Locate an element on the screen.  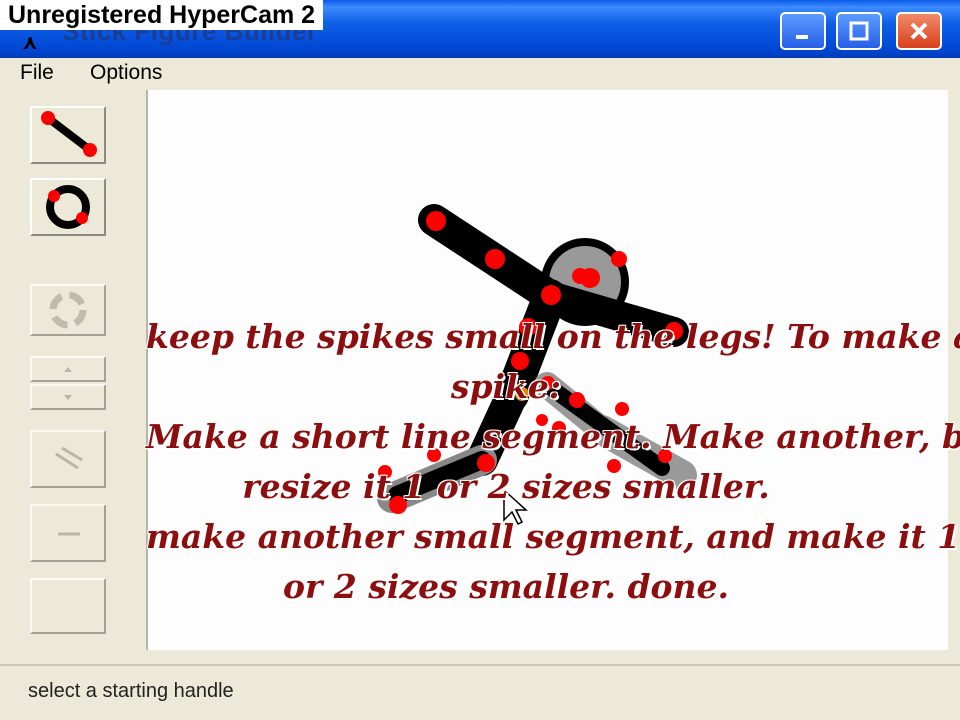
status-text: select a starting handle is located at coordinates (131, 691).